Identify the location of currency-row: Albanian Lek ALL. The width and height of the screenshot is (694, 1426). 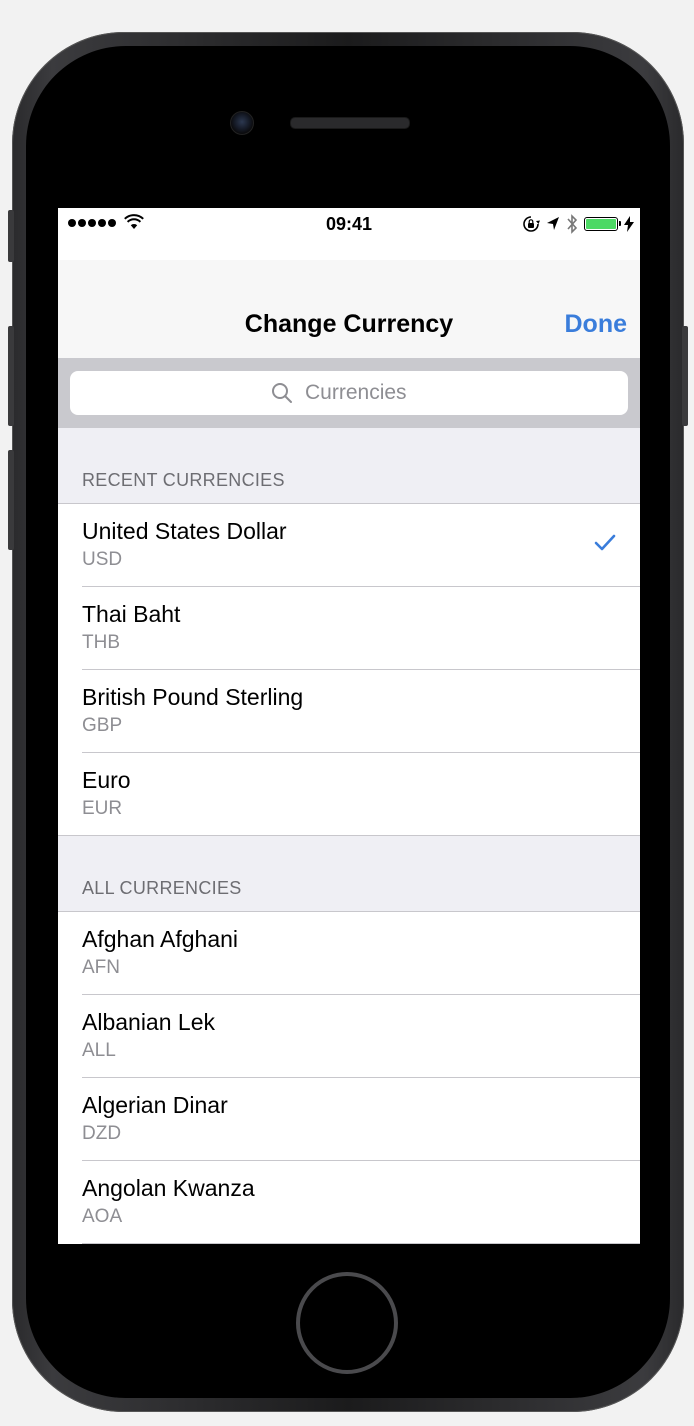
(349, 1036).